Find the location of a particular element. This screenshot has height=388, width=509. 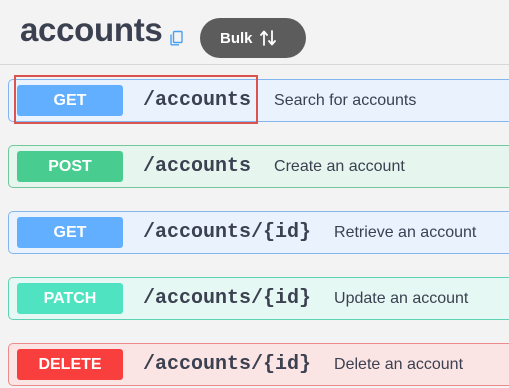

method-badge-delete: DELETE is located at coordinates (70, 364).